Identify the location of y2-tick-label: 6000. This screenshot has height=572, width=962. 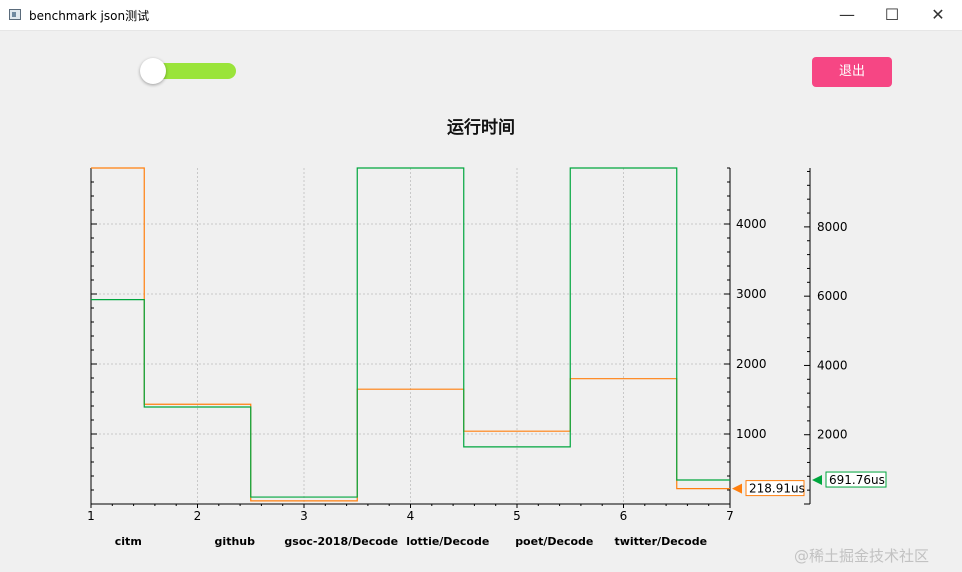
(832, 296).